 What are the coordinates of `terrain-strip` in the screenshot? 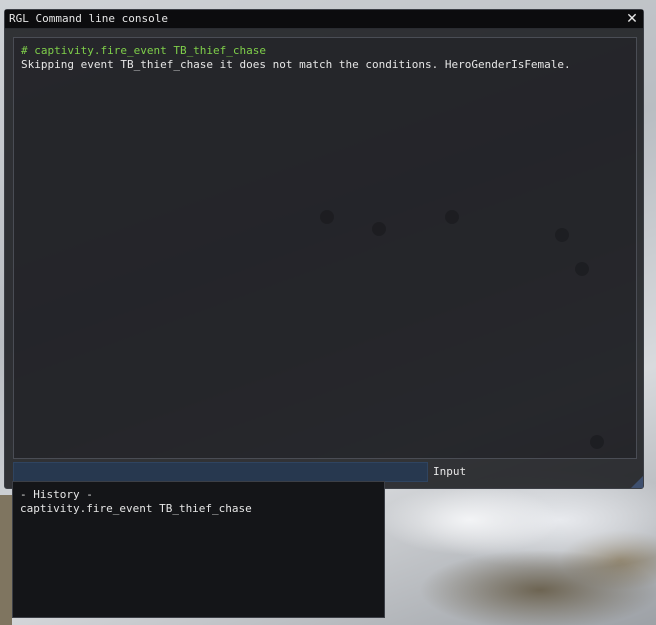 It's located at (6, 560).